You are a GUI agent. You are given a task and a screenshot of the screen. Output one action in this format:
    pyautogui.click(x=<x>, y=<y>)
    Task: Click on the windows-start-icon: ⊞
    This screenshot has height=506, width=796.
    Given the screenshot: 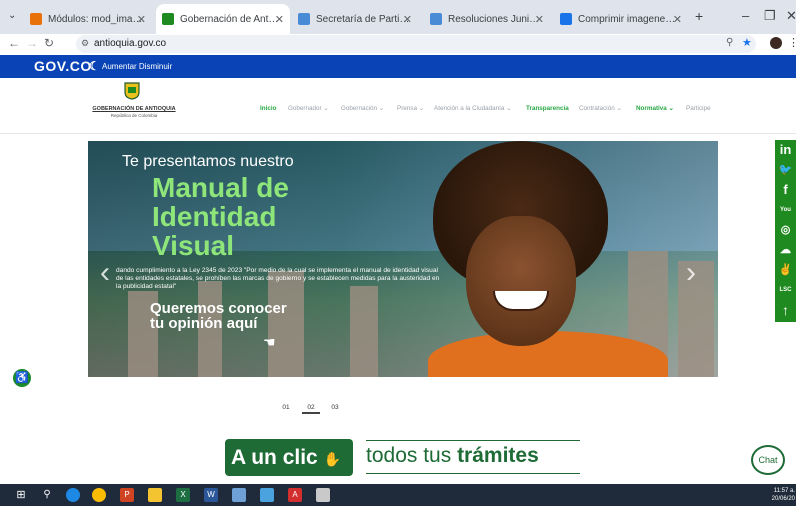 What is the action you would take?
    pyautogui.click(x=21, y=495)
    